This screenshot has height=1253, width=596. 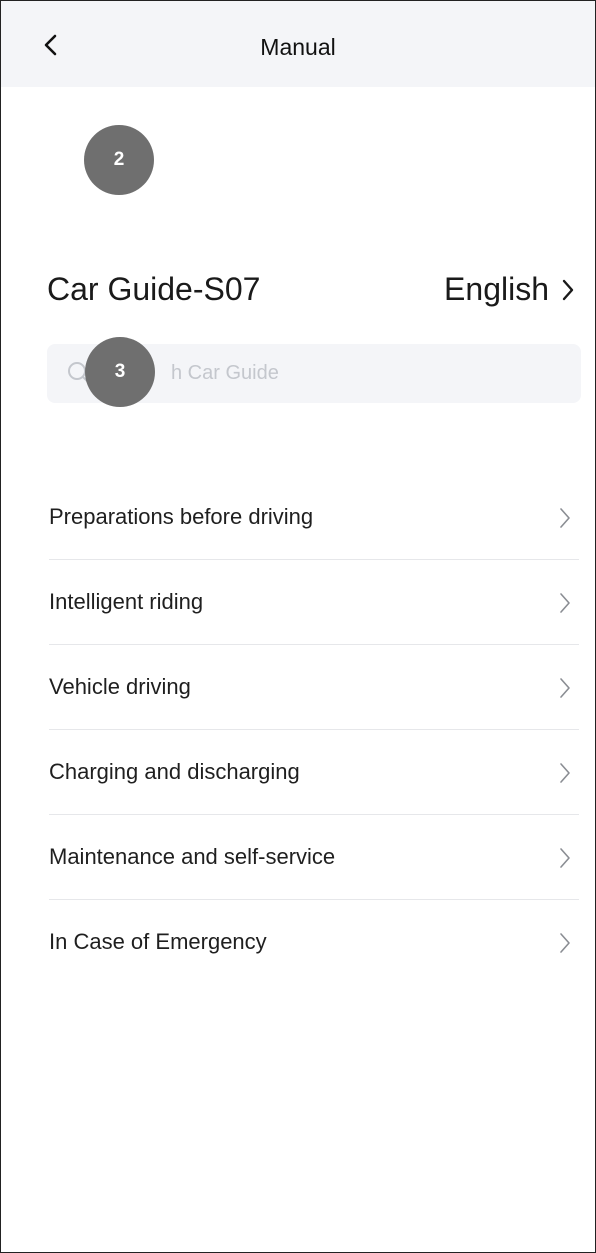 What do you see at coordinates (174, 771) in the screenshot?
I see `menu-item-label: Charging and discharging` at bounding box center [174, 771].